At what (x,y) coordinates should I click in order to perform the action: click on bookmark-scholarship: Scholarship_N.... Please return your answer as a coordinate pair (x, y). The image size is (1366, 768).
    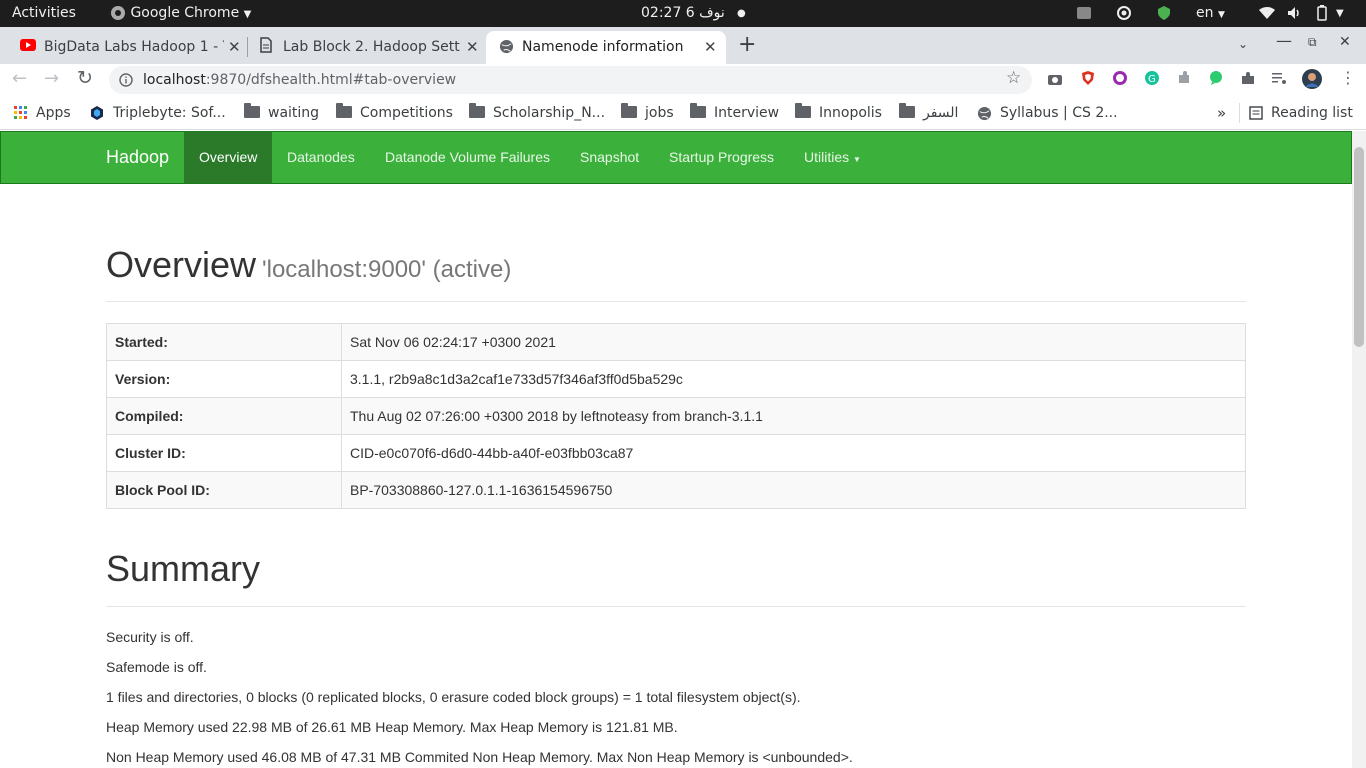
    Looking at the image, I should click on (537, 113).